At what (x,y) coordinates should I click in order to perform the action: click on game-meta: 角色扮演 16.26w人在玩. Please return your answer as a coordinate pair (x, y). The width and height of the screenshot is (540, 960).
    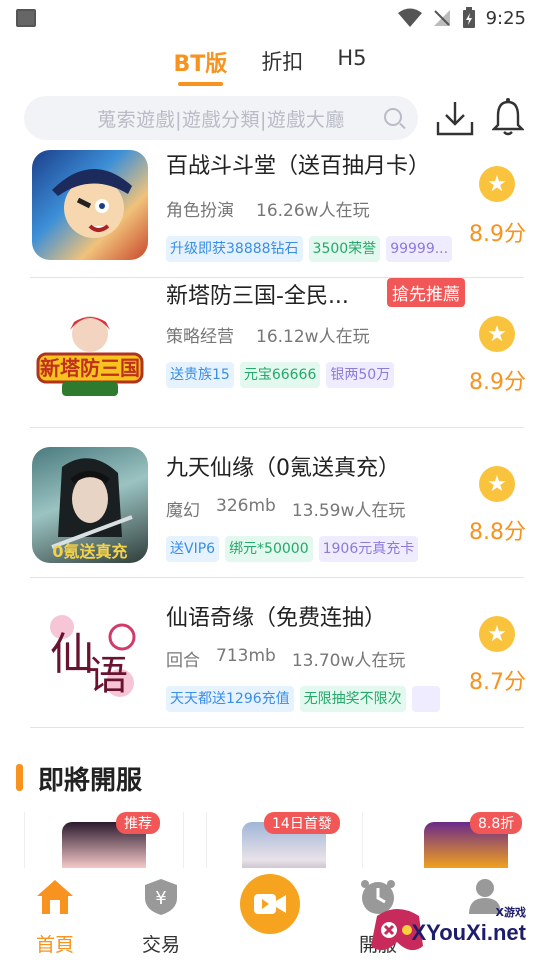
    Looking at the image, I should click on (268, 208).